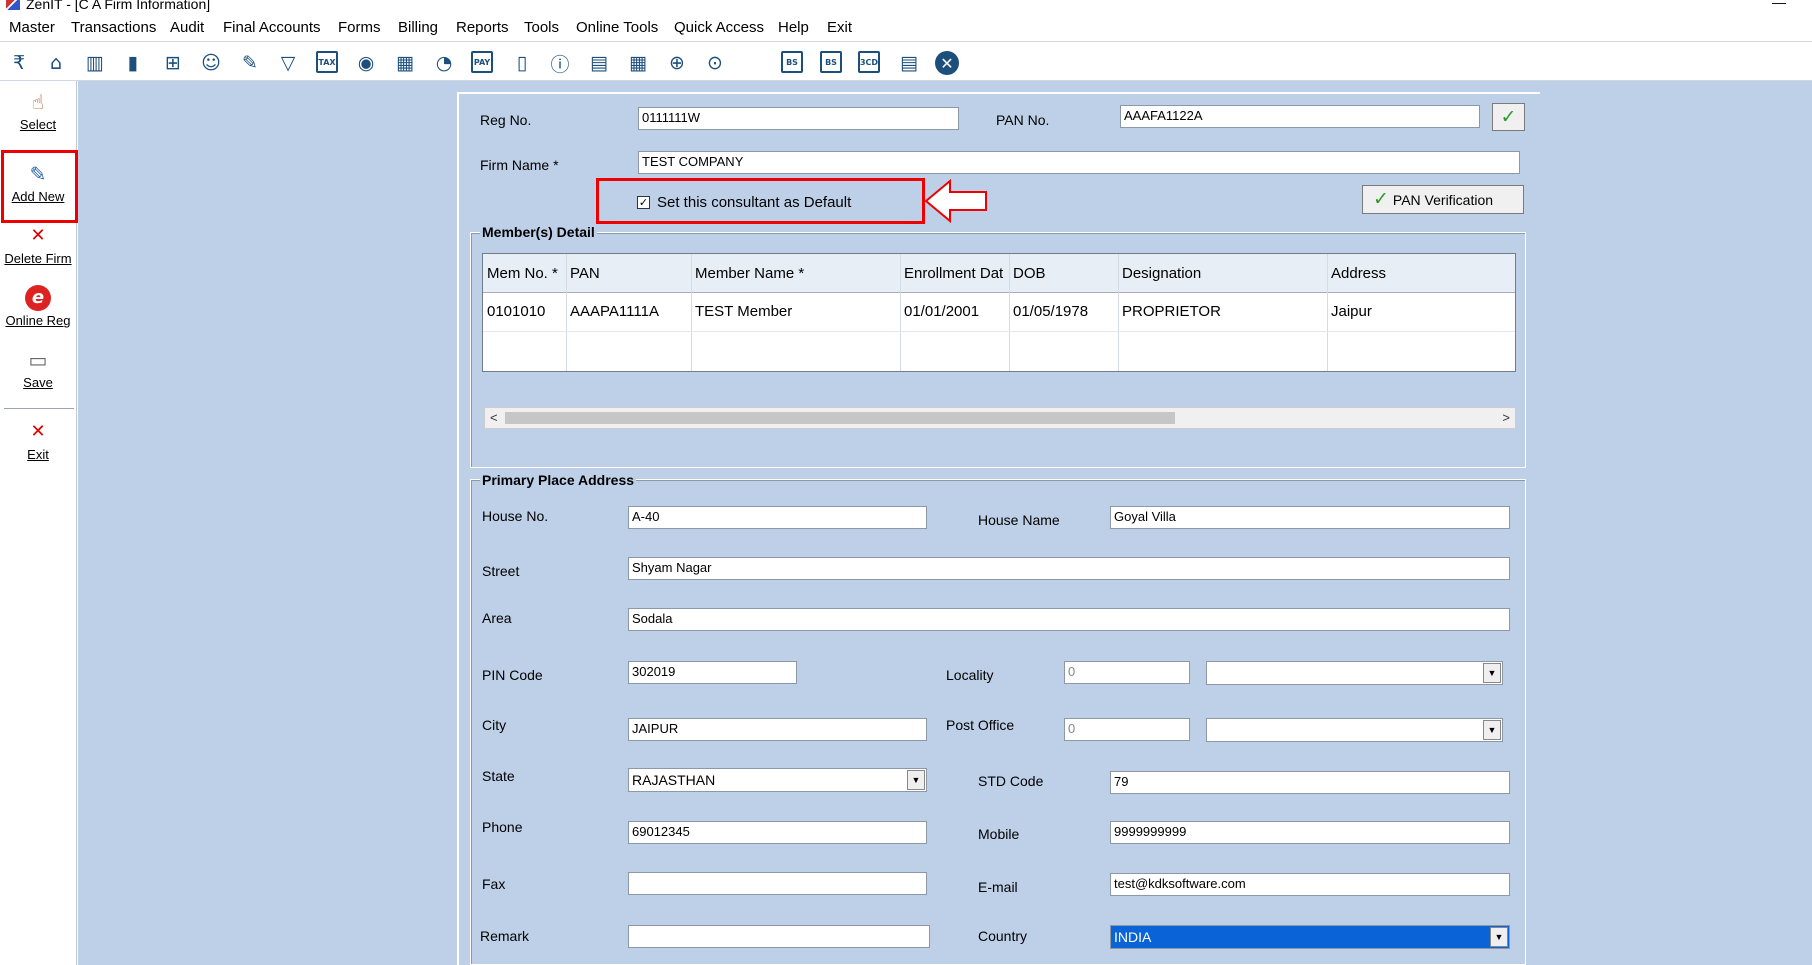  What do you see at coordinates (980, 725) in the screenshot?
I see `post-office-label: Post Office` at bounding box center [980, 725].